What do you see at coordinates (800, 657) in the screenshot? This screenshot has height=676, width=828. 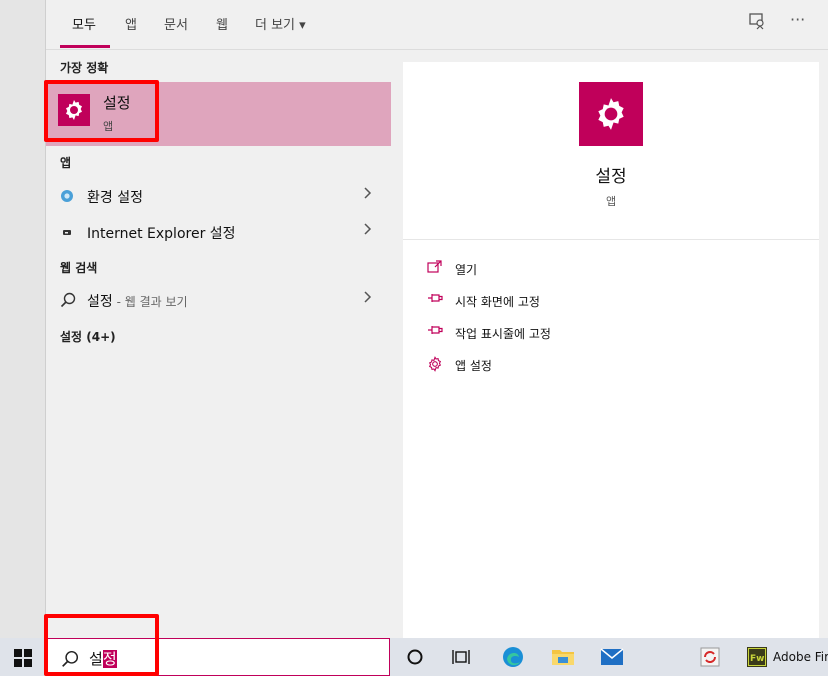 I see `fireworks-app-label: Adobe Fire` at bounding box center [800, 657].